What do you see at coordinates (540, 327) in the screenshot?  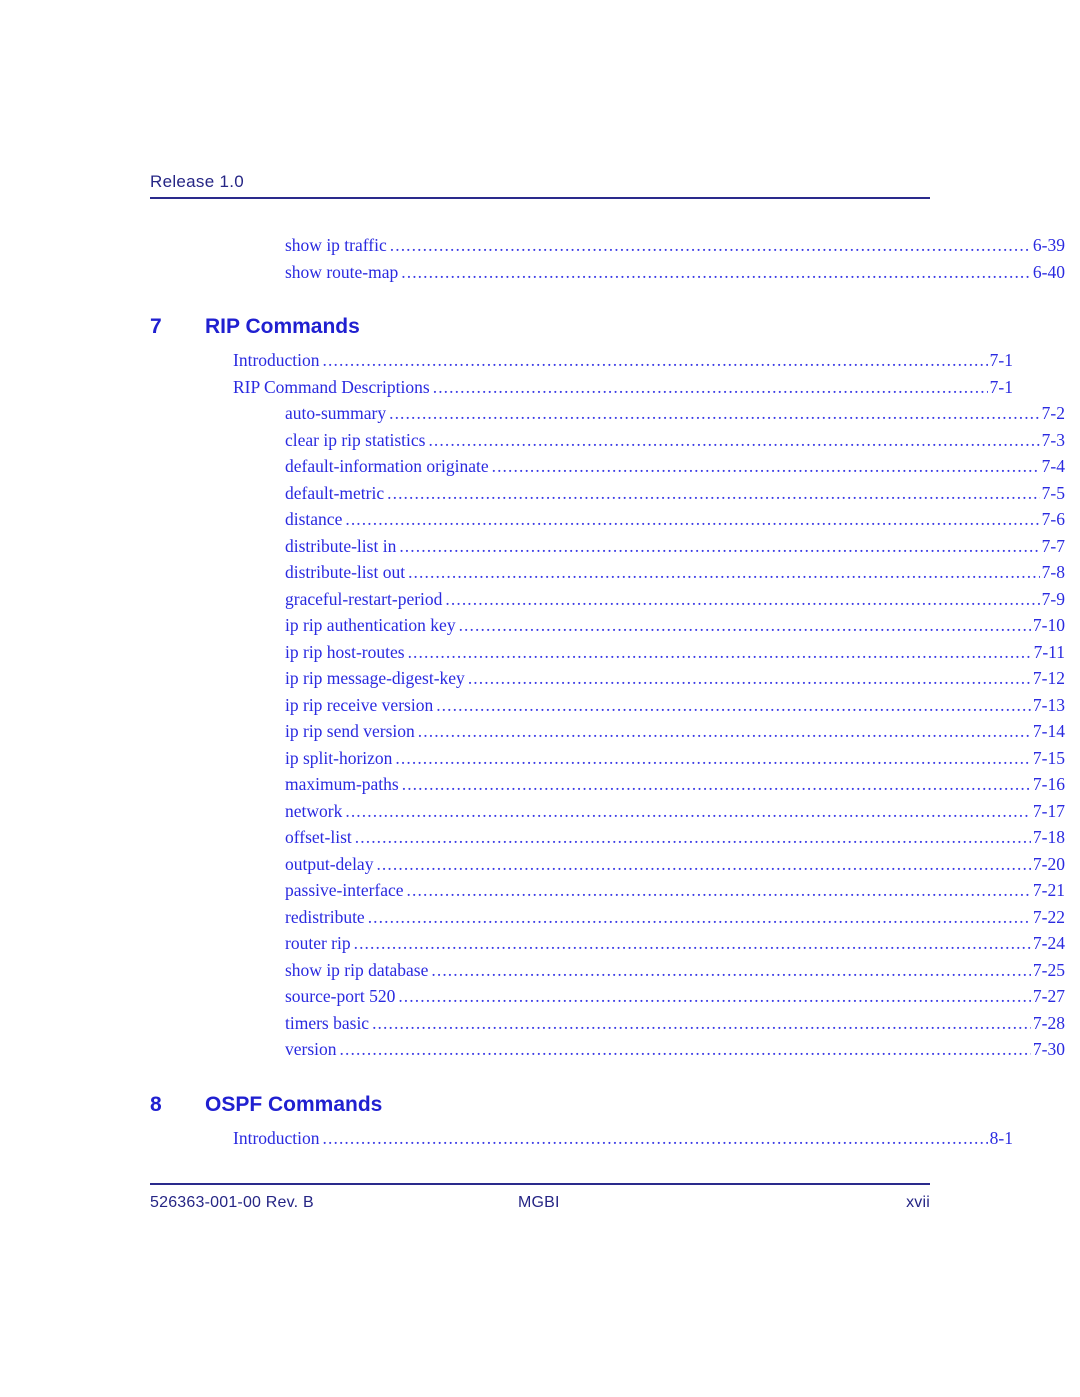 I see `chapter-heading: 7 RIP Commands` at bounding box center [540, 327].